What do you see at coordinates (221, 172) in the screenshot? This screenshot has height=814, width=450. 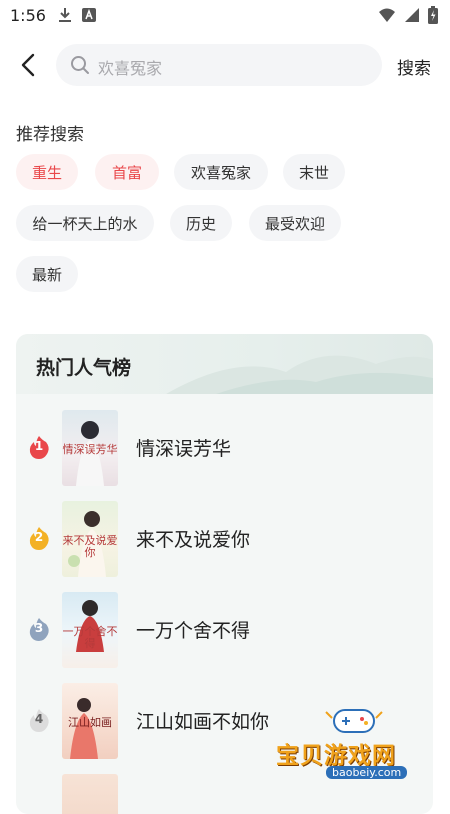 I see `tag-huanxi-yuanjia: 欢喜冤家` at bounding box center [221, 172].